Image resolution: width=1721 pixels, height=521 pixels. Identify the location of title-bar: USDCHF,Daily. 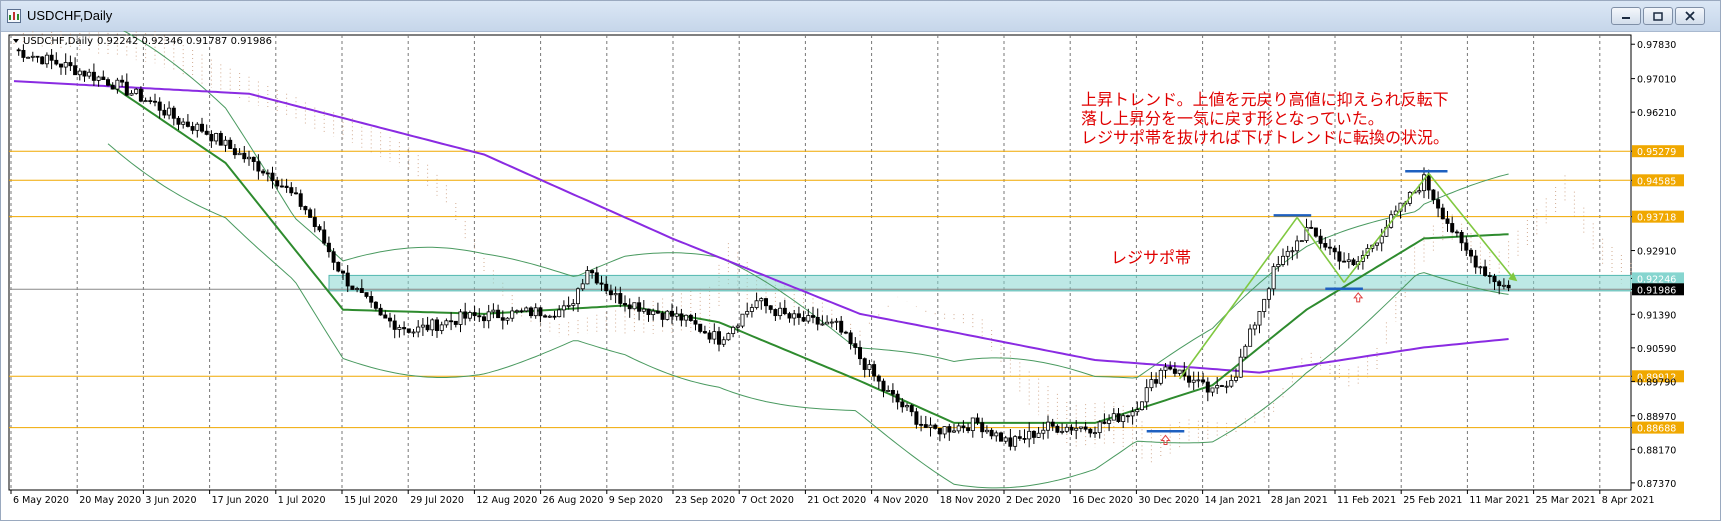
(860, 16).